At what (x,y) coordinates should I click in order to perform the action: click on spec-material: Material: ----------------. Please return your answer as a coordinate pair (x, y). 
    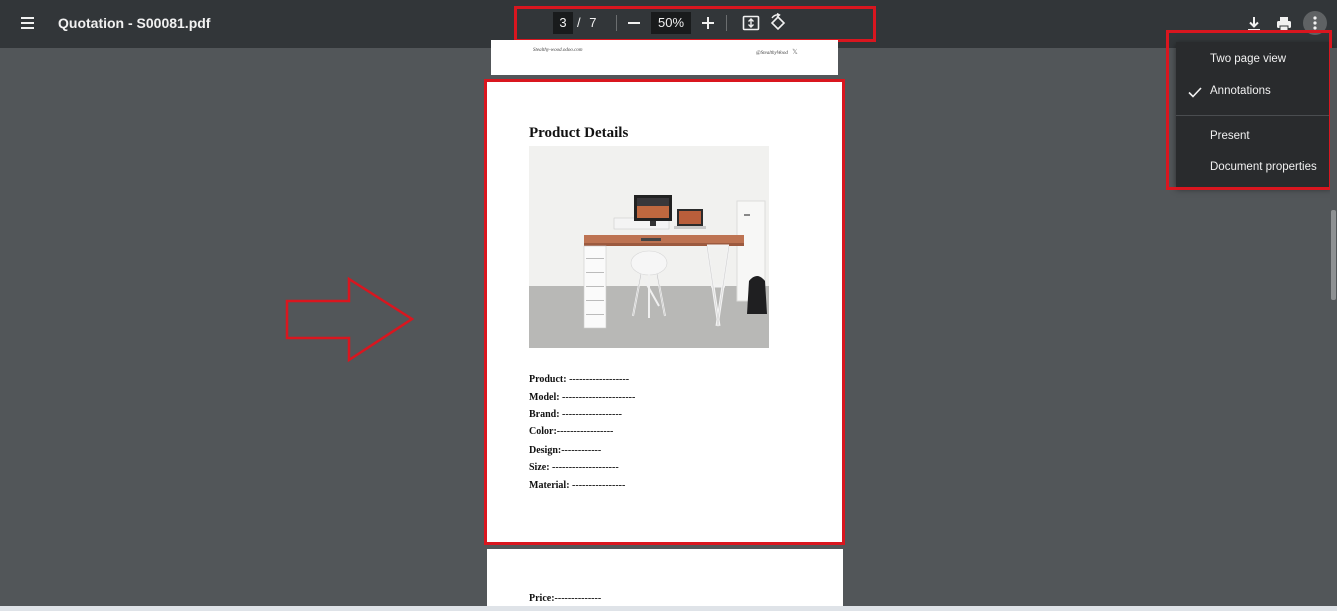
    Looking at the image, I should click on (577, 485).